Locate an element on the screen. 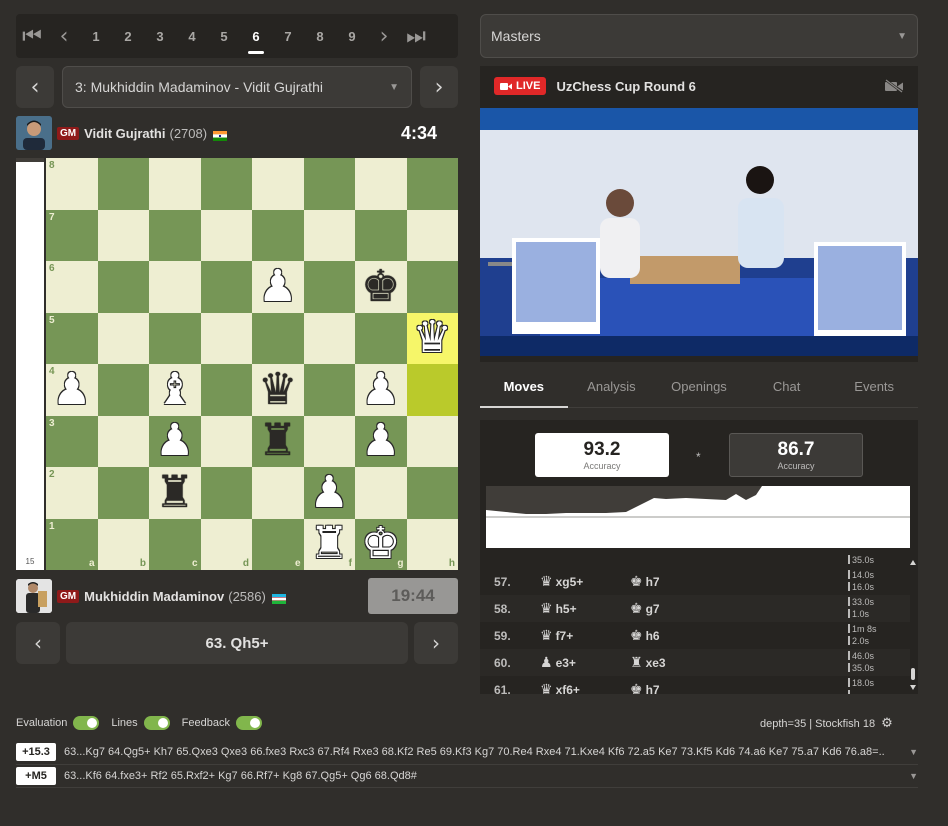 The width and height of the screenshot is (948, 826). scrollbar is located at coordinates (913, 625).